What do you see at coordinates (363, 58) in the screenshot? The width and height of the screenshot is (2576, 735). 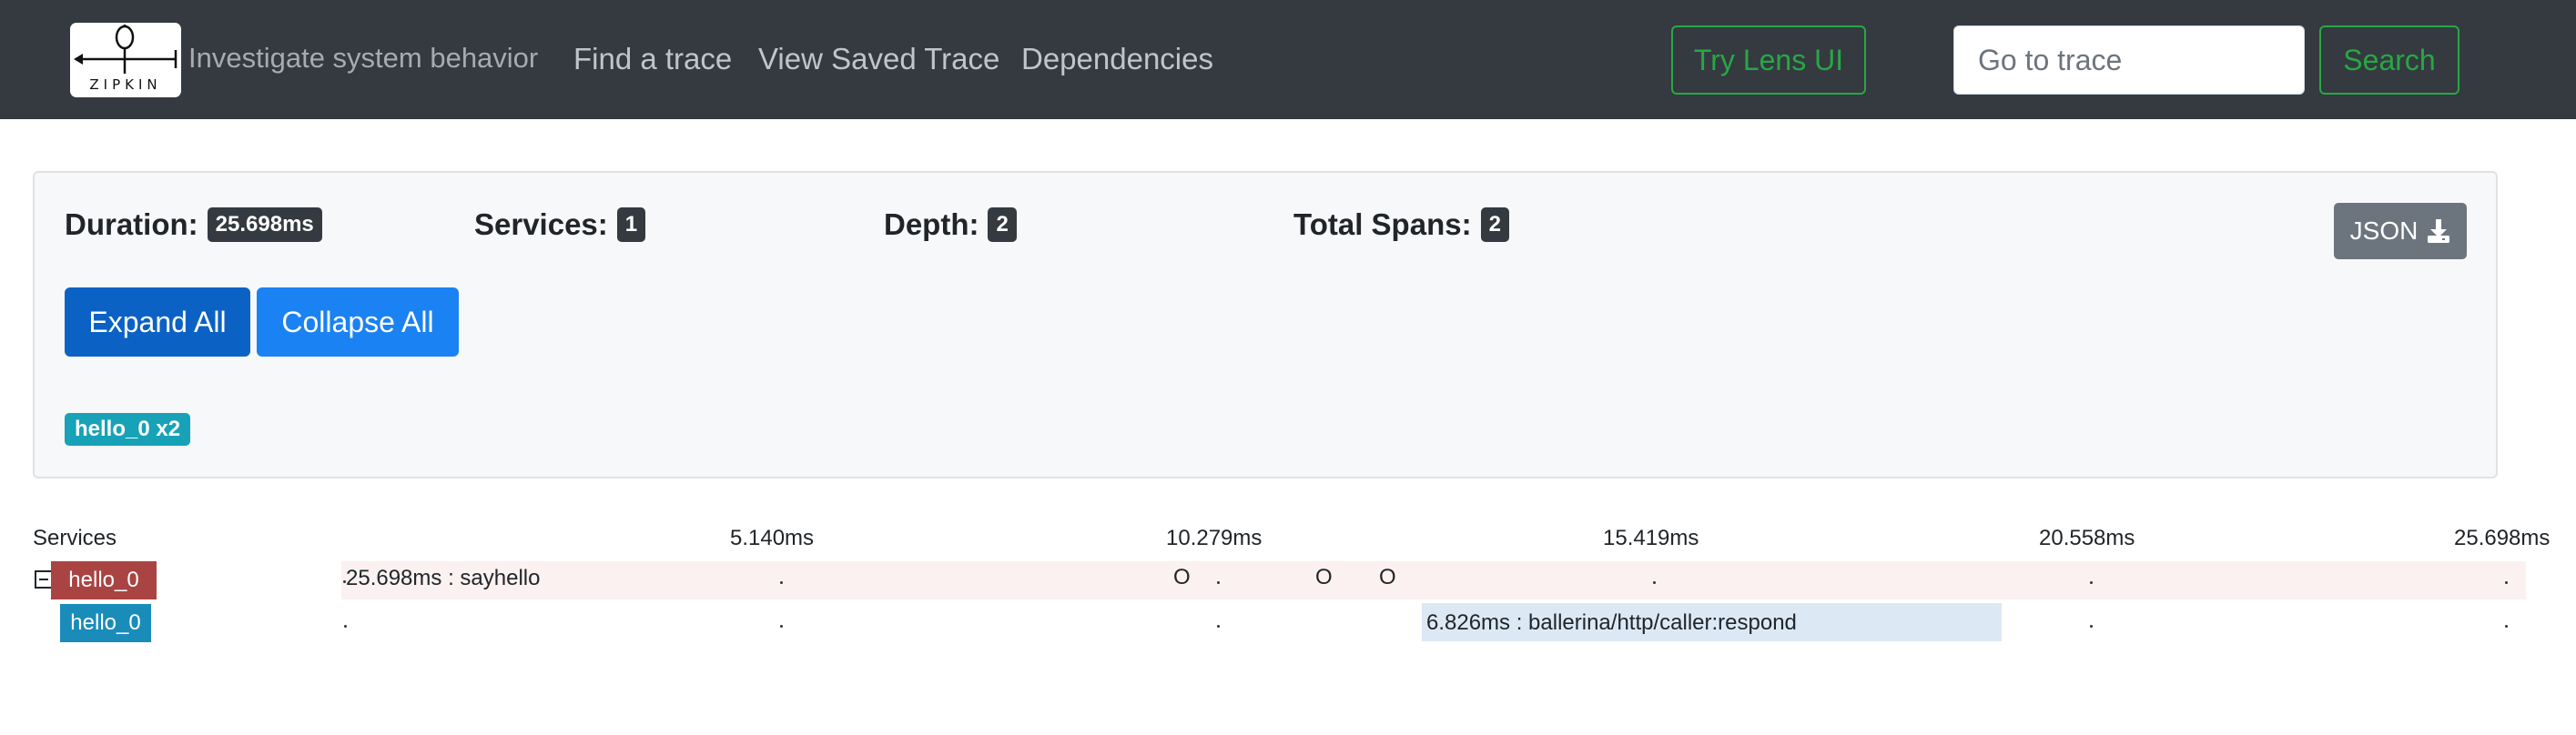 I see `brand-tagline: Investigate system behavior` at bounding box center [363, 58].